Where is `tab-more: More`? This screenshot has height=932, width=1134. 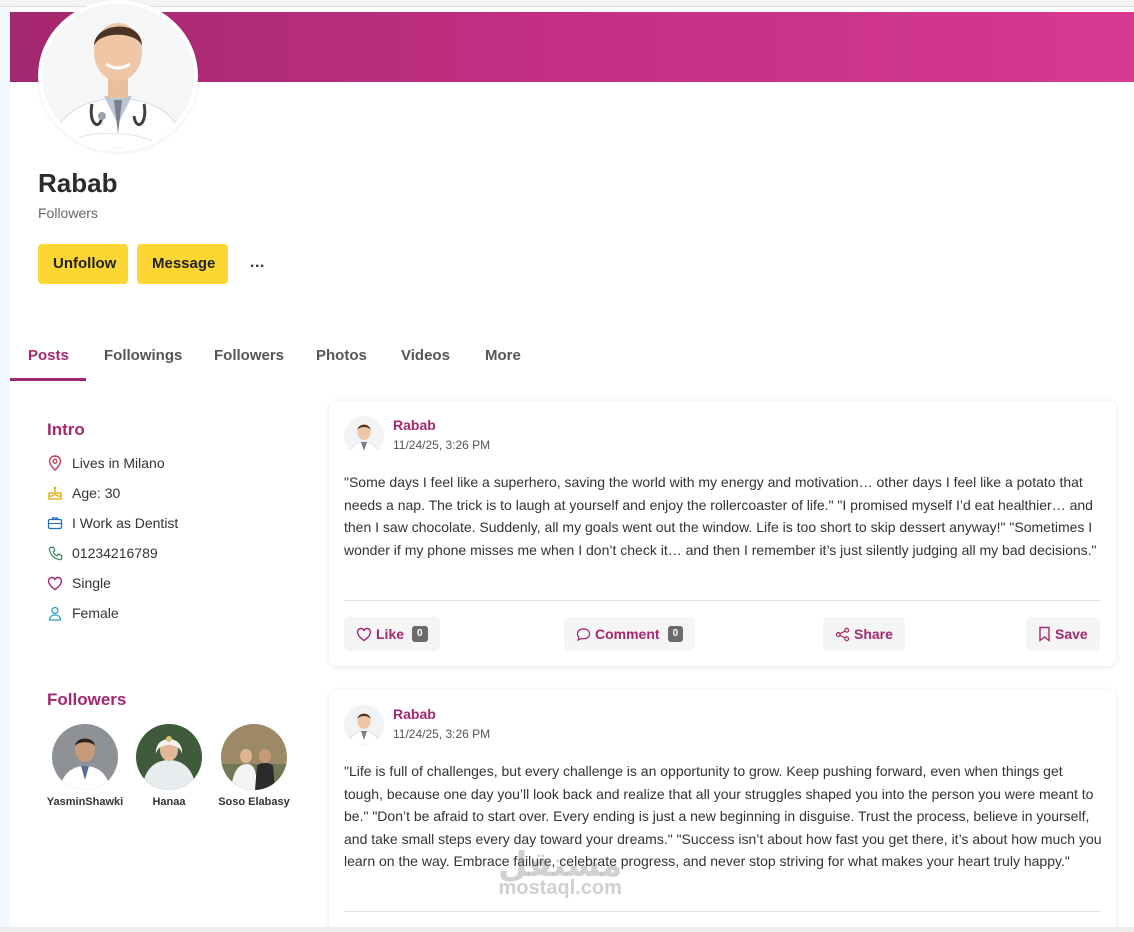 tab-more: More is located at coordinates (503, 360).